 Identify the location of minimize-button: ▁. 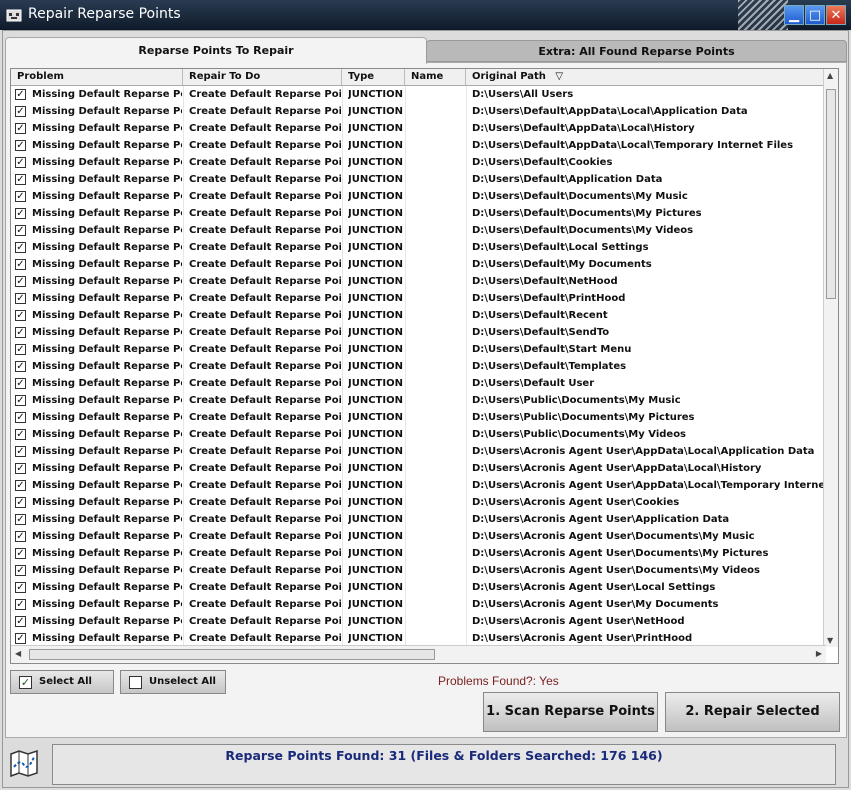
(794, 15).